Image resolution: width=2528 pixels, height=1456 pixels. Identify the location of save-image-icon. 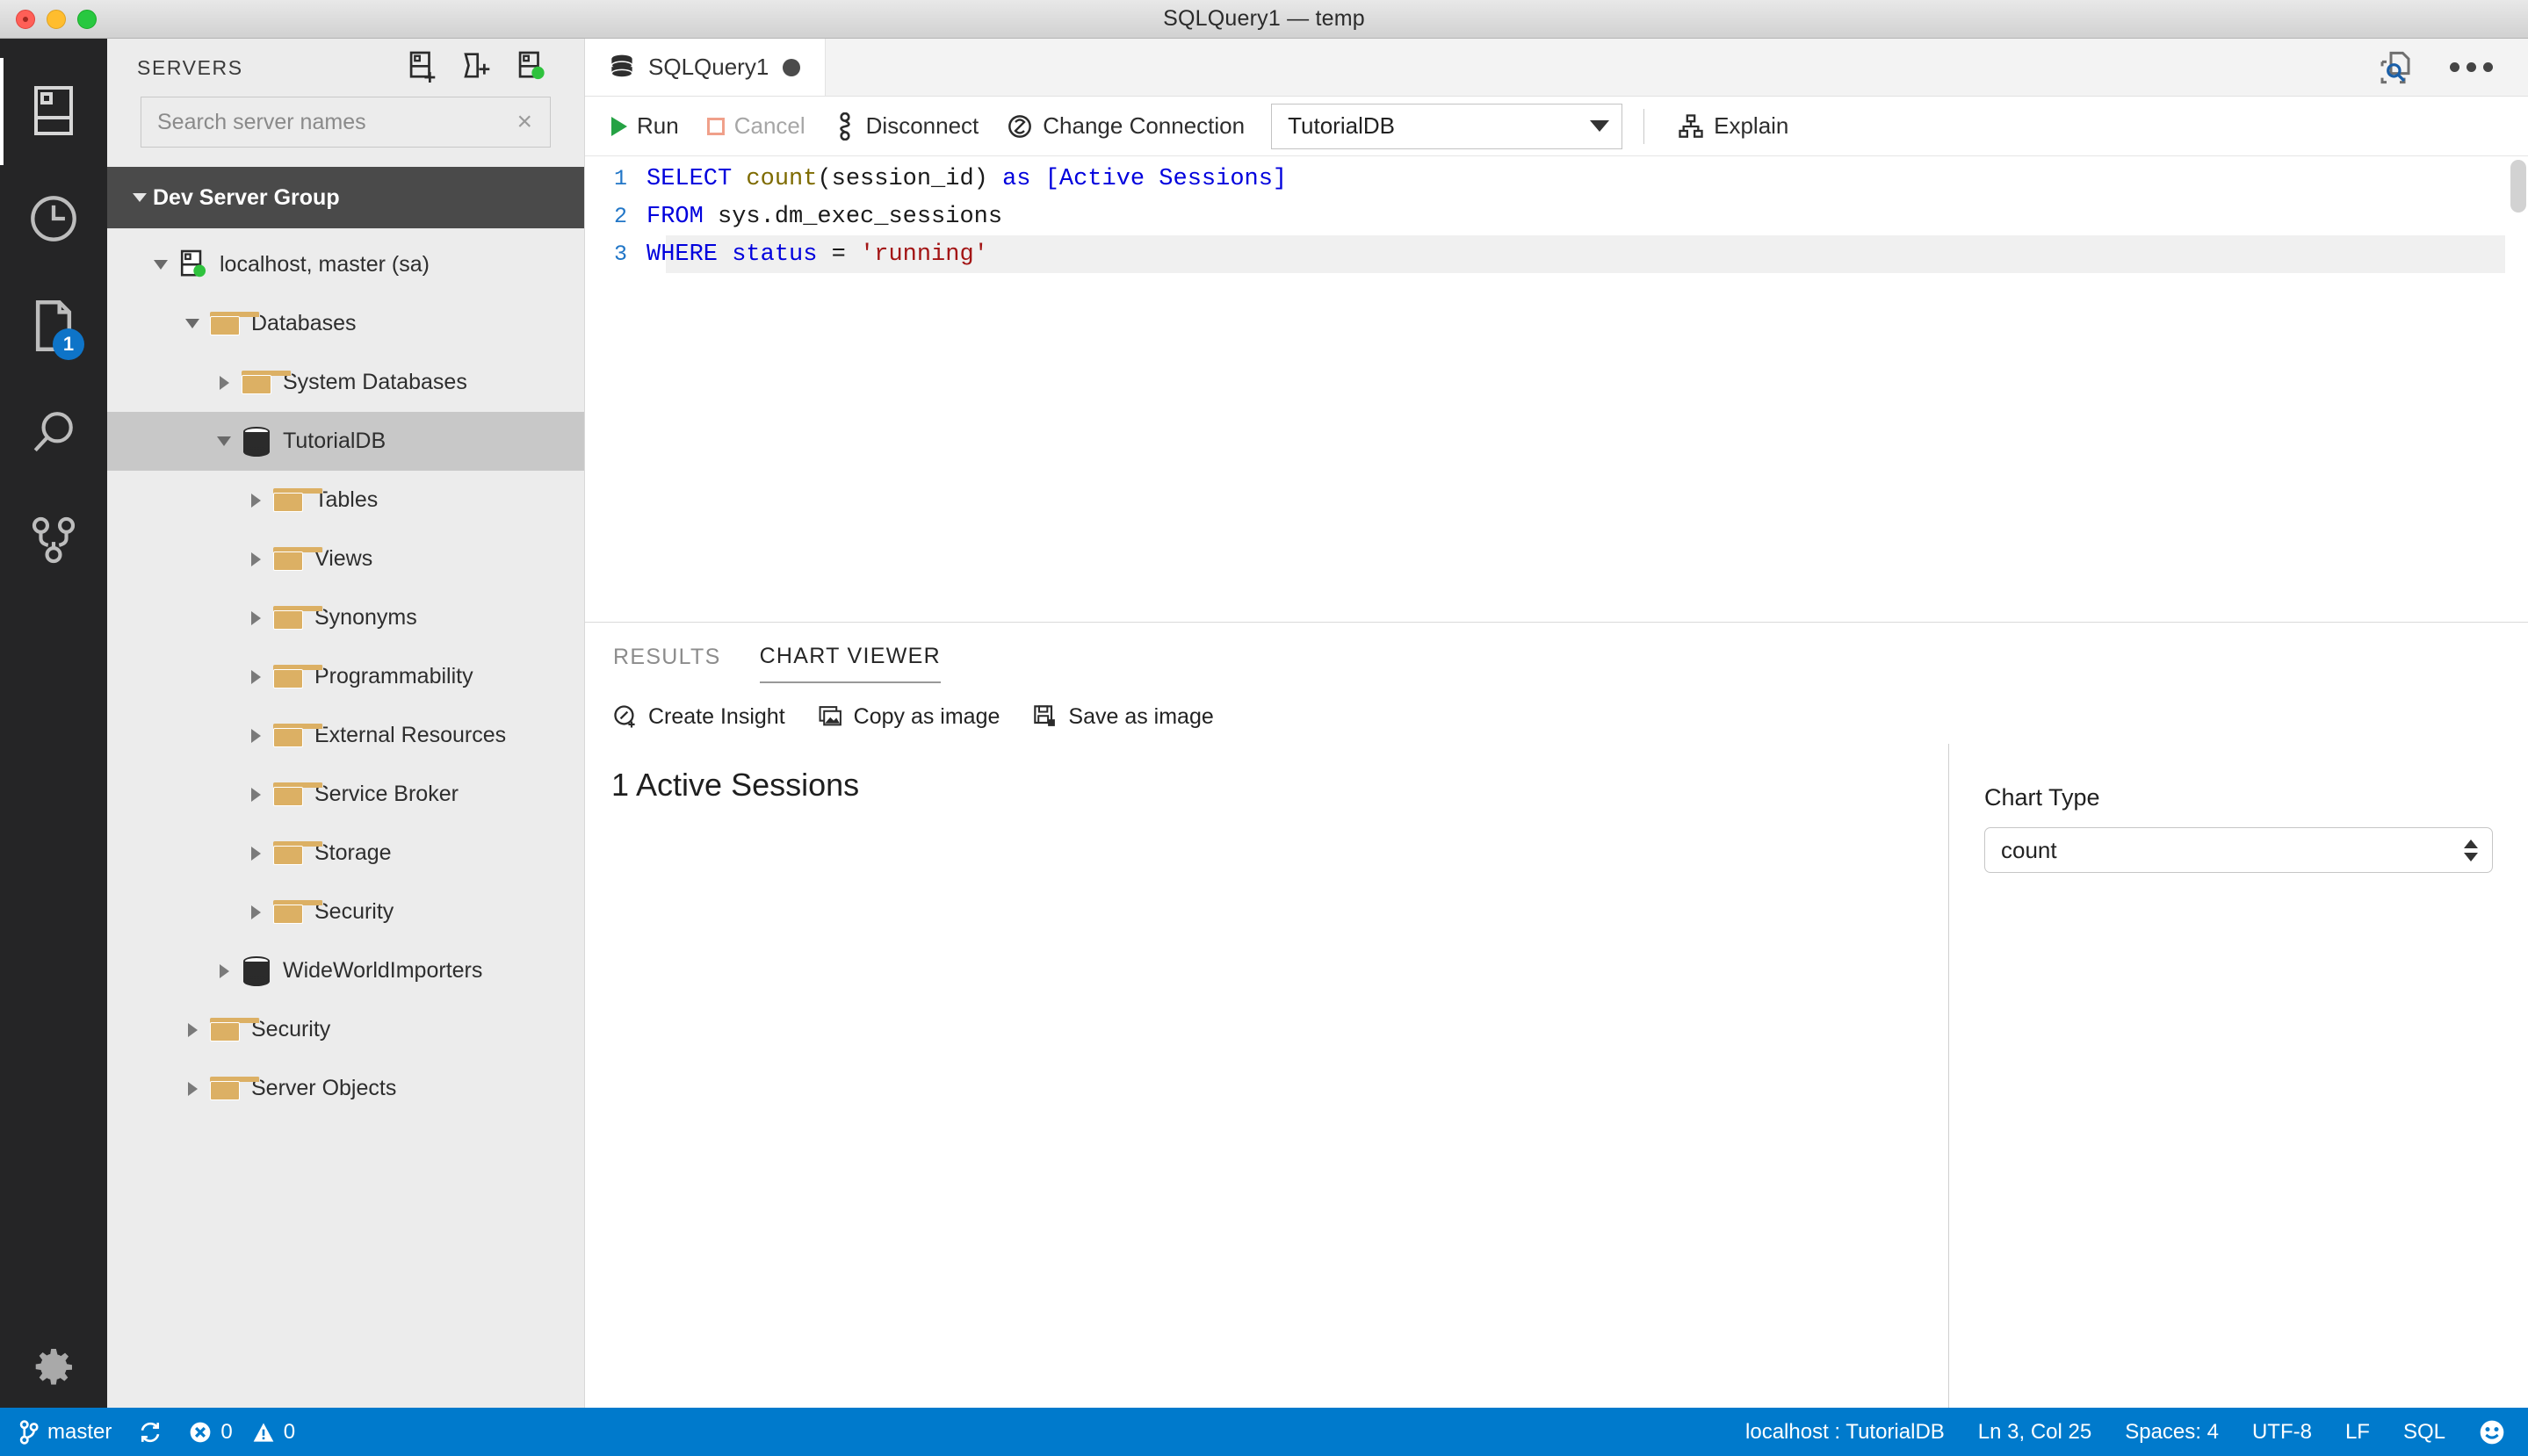
(1045, 716).